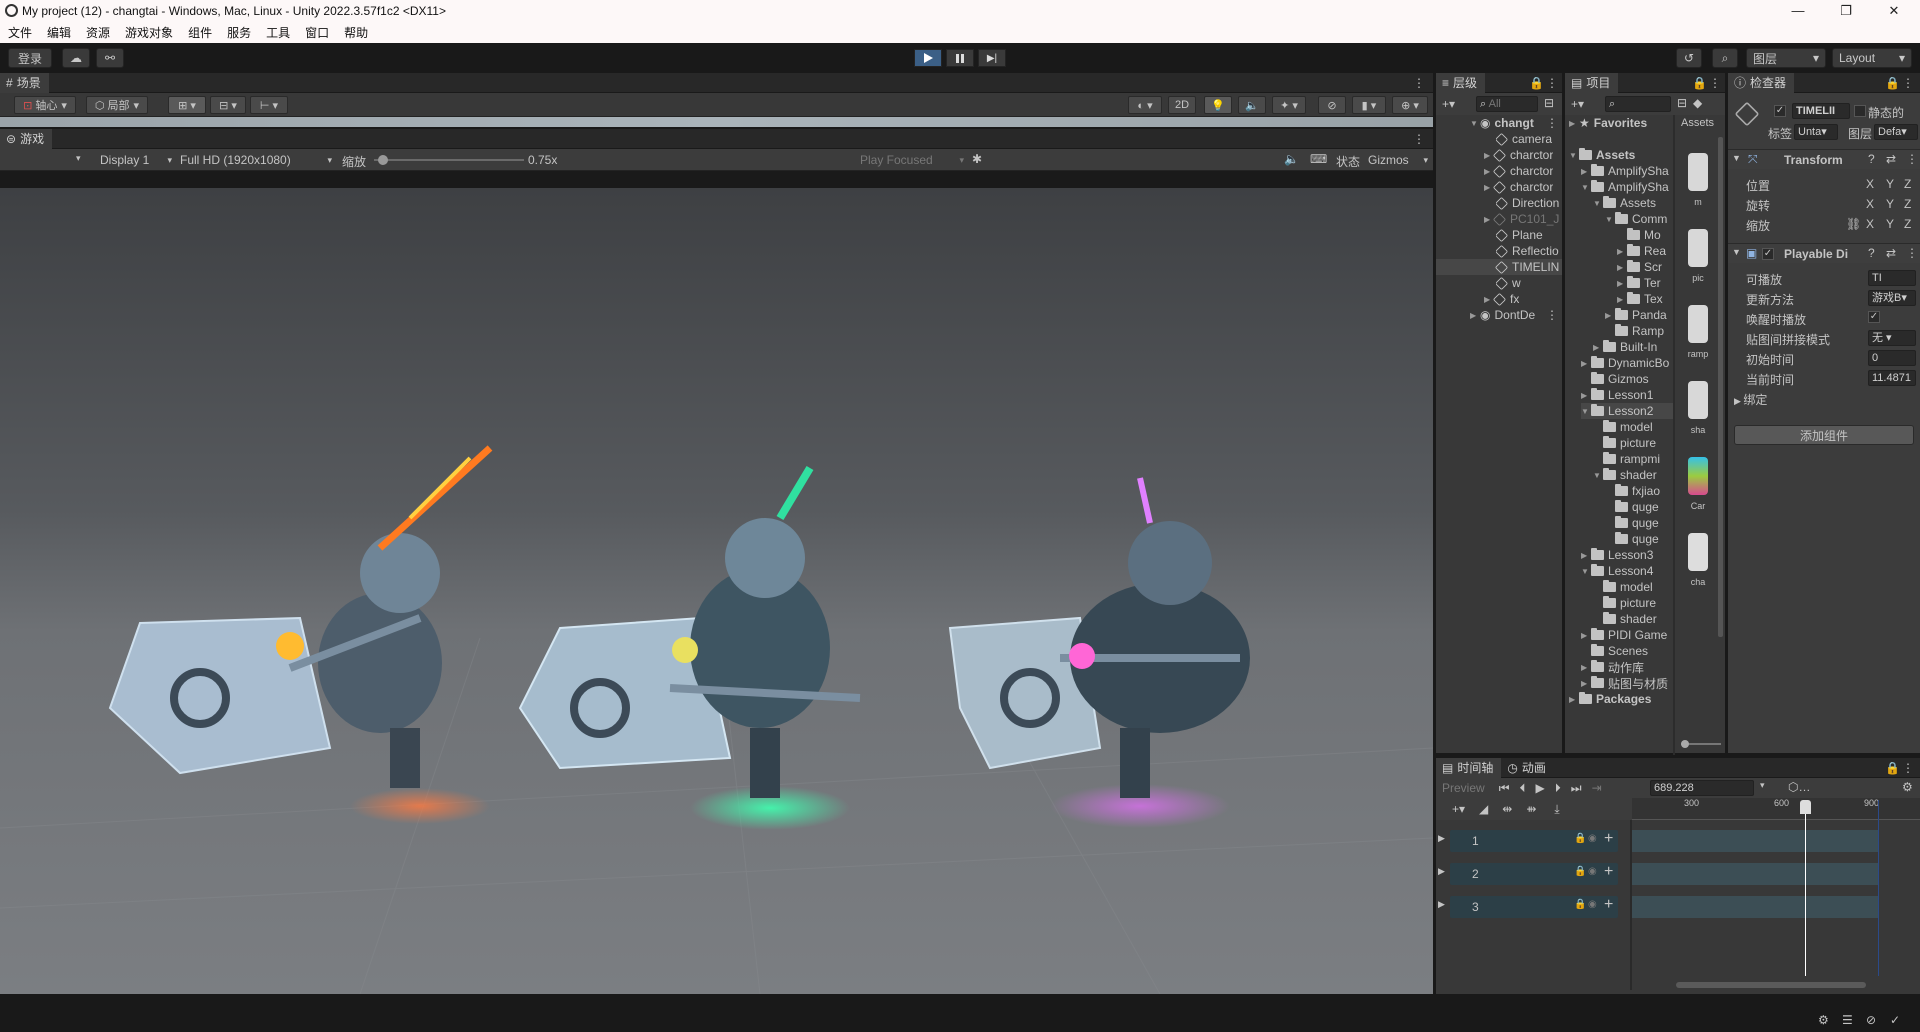 The image size is (1920, 1032). Describe the element at coordinates (1860, 111) in the screenshot. I see `static-checkbox` at that location.